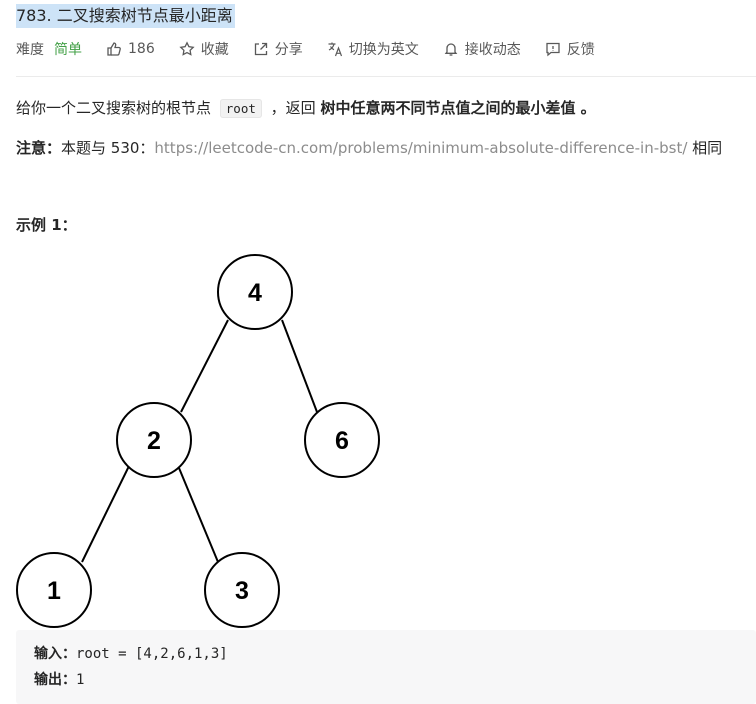 This screenshot has height=704, width=756. I want to click on description-prefix: 给你一个二叉搜索树的根节点, so click(116, 108).